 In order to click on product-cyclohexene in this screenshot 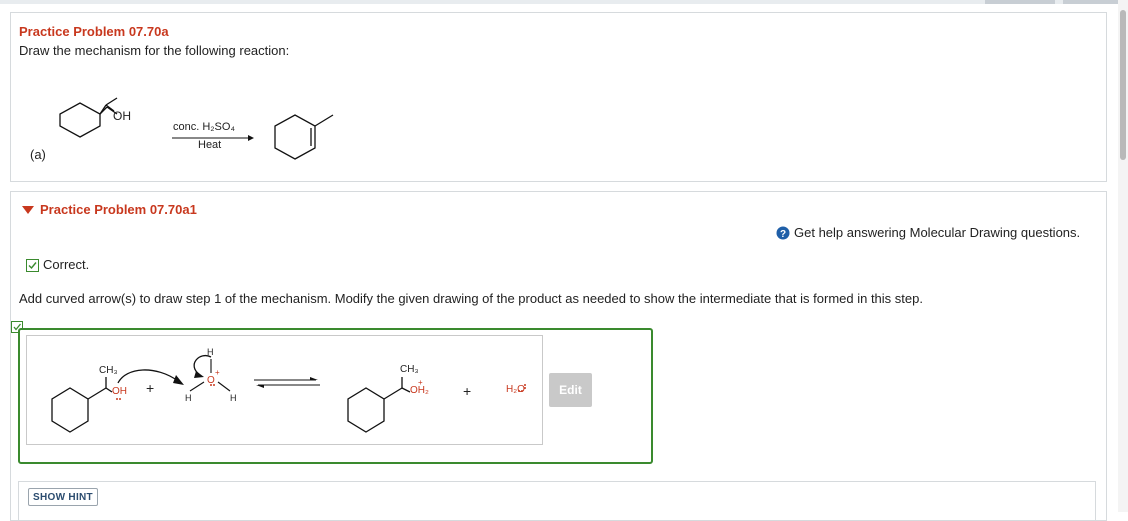, I will do `click(304, 137)`.